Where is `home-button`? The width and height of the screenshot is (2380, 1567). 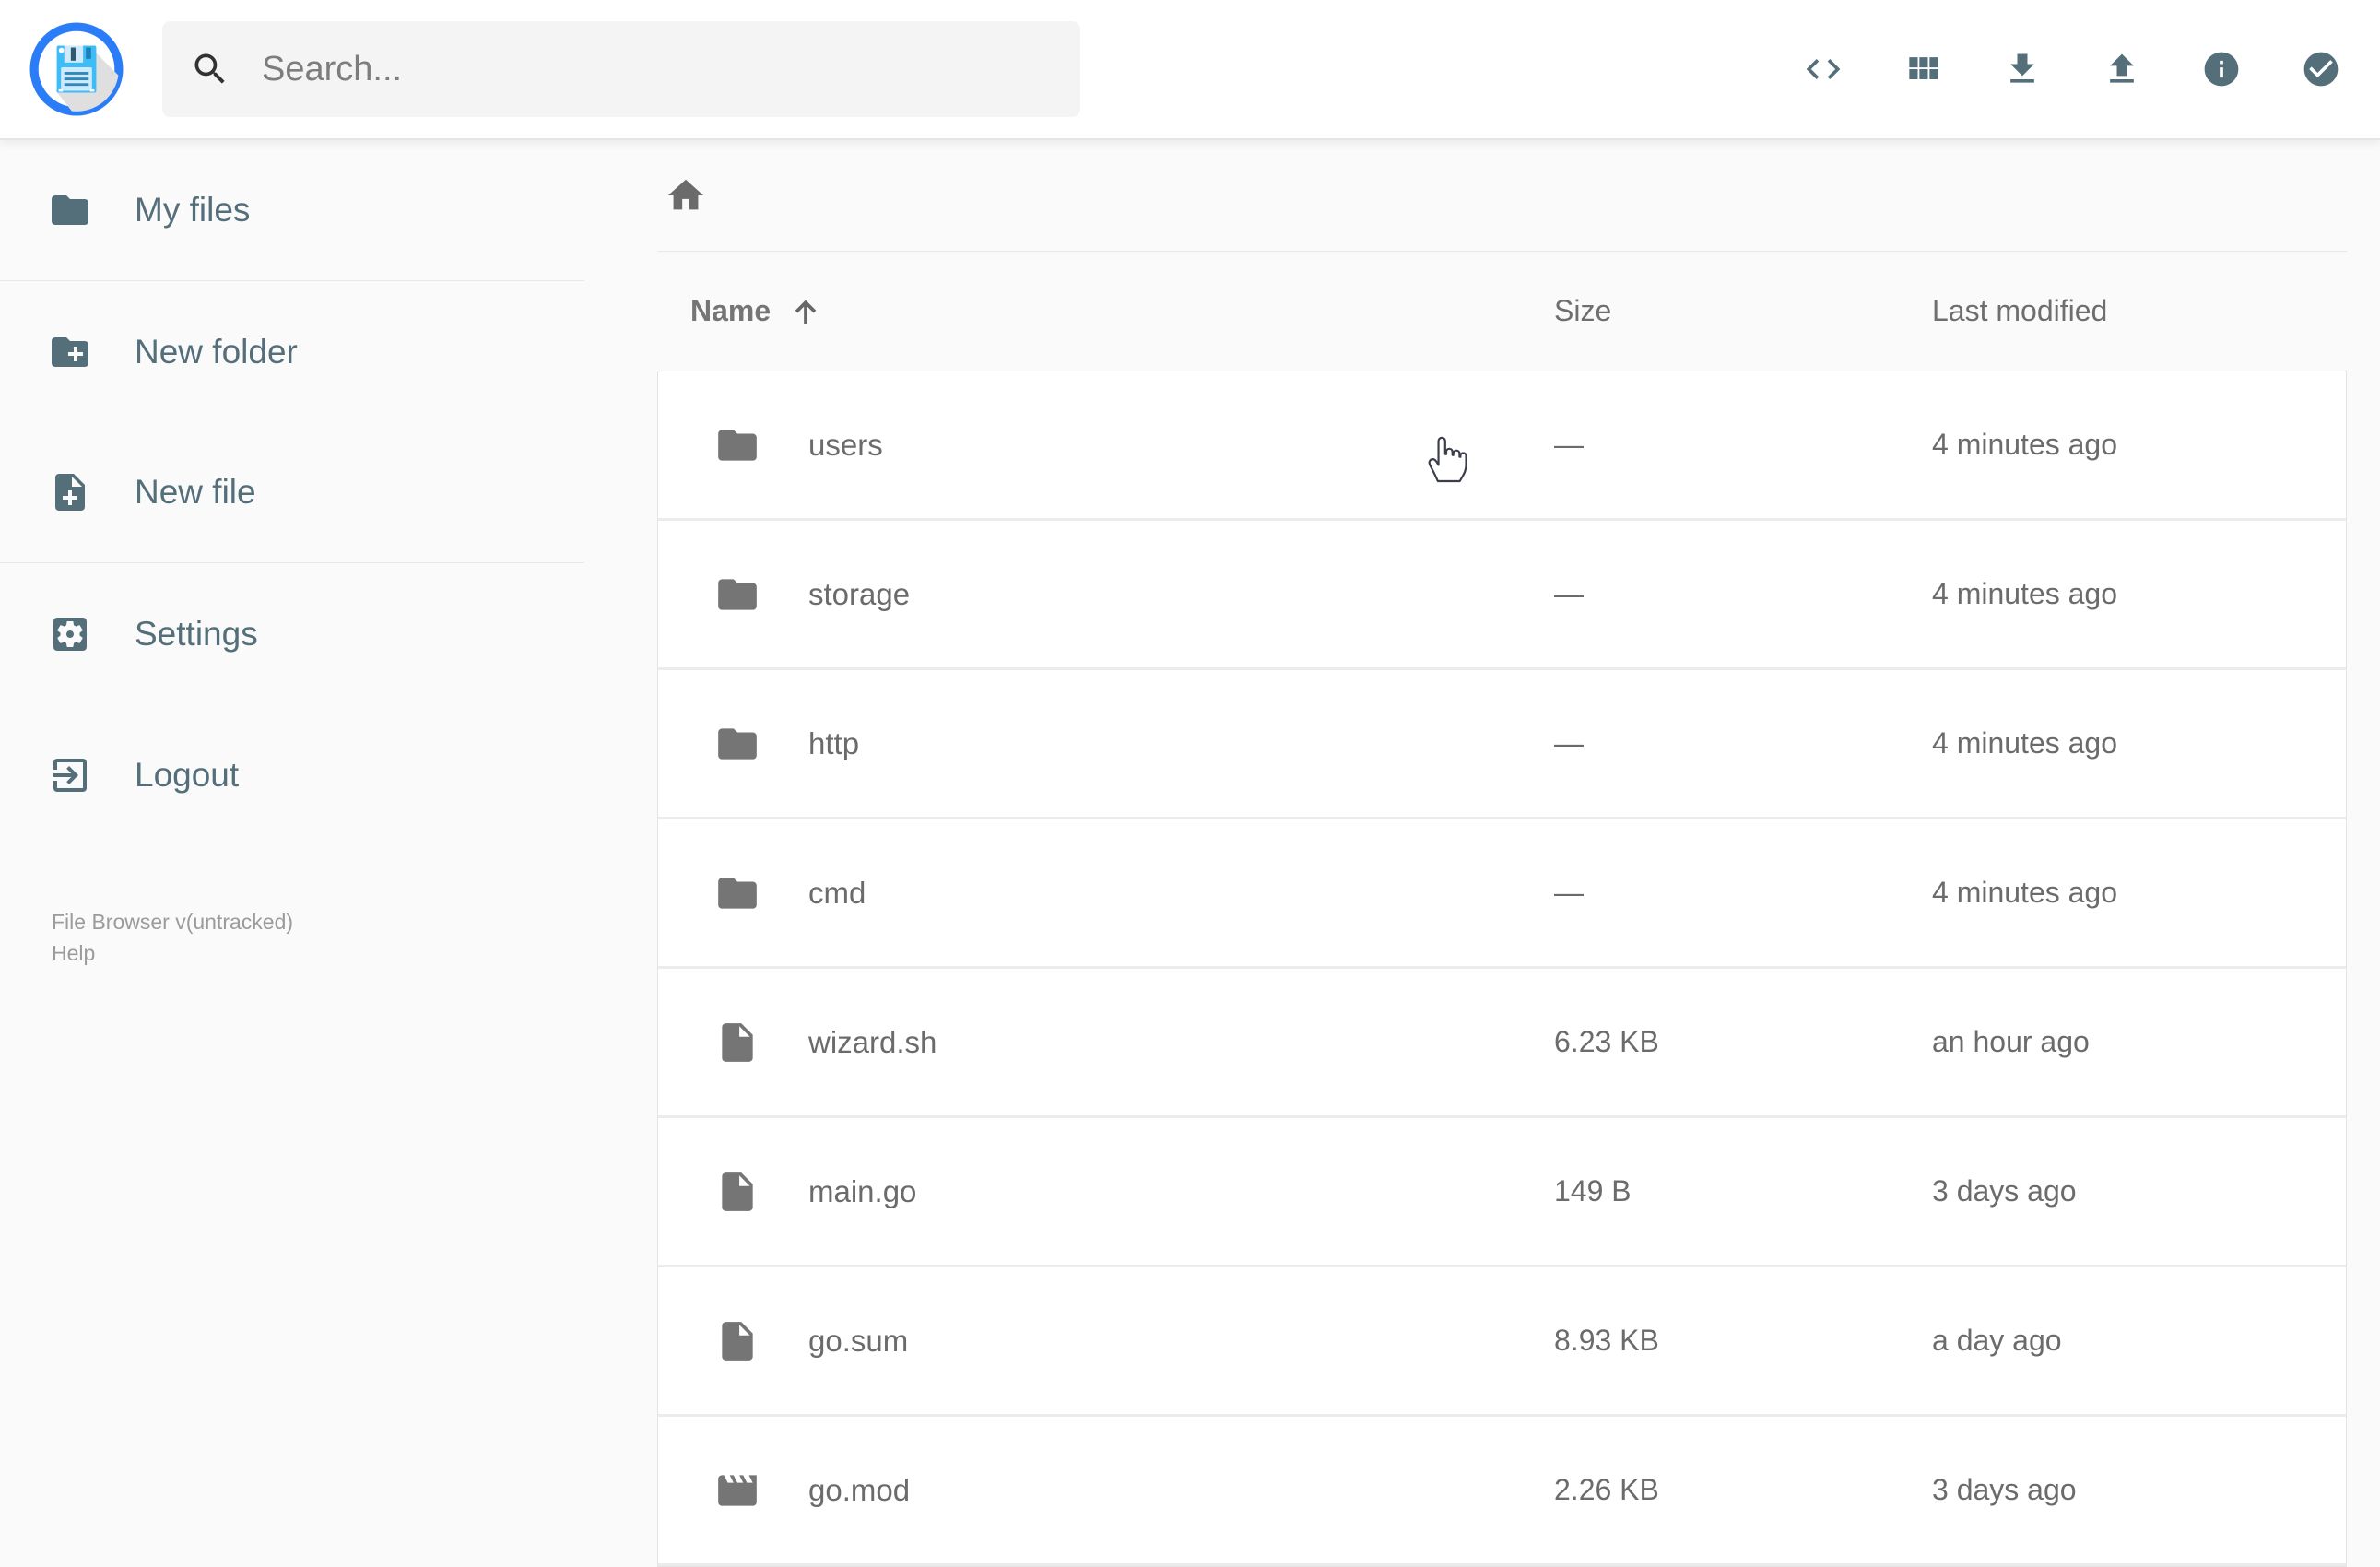 home-button is located at coordinates (686, 195).